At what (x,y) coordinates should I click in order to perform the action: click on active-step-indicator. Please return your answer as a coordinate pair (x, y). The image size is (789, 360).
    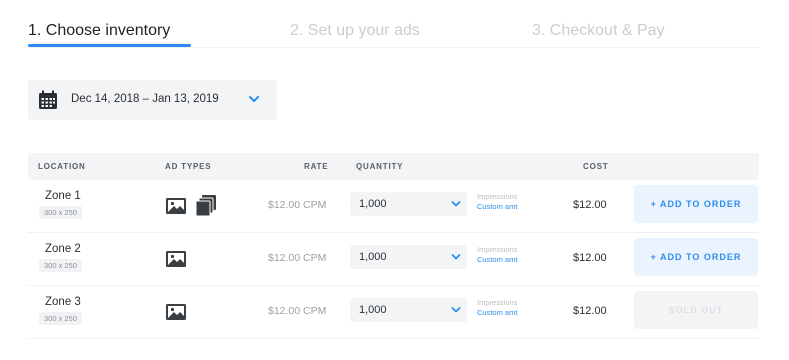
    Looking at the image, I should click on (109, 45).